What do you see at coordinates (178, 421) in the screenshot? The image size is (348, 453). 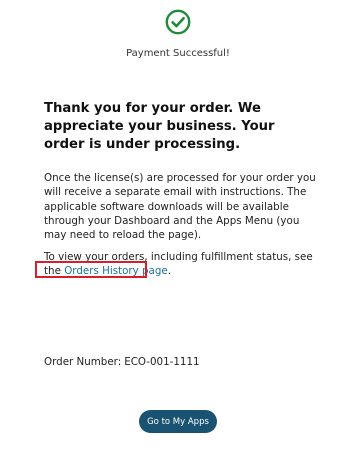 I see `go-to-my-apps-button: Go to My Apps` at bounding box center [178, 421].